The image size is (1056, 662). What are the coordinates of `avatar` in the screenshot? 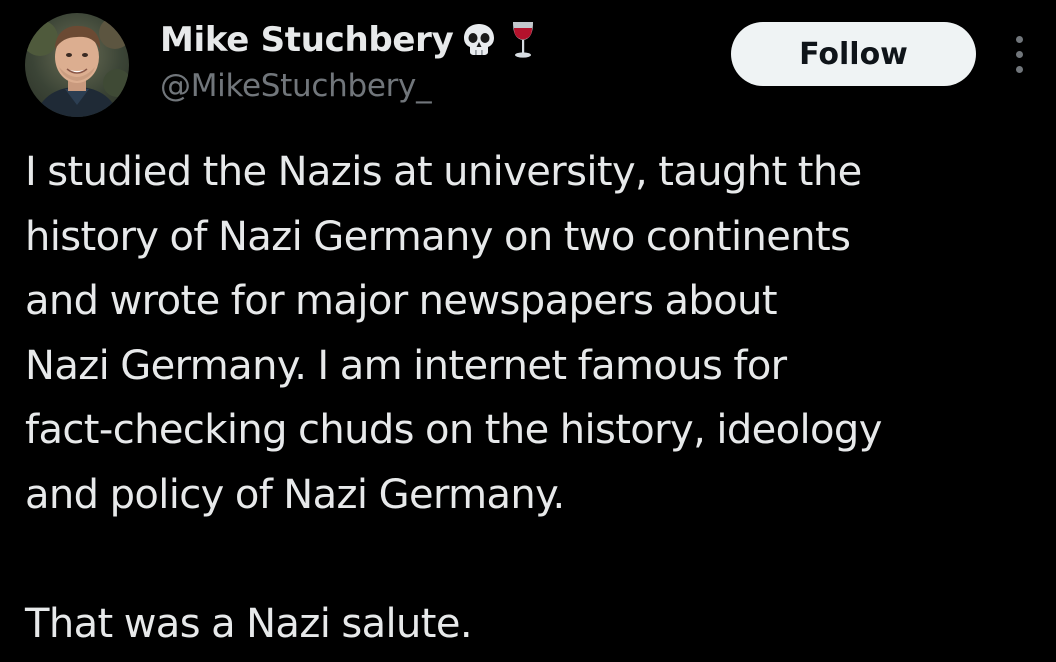 It's located at (77, 65).